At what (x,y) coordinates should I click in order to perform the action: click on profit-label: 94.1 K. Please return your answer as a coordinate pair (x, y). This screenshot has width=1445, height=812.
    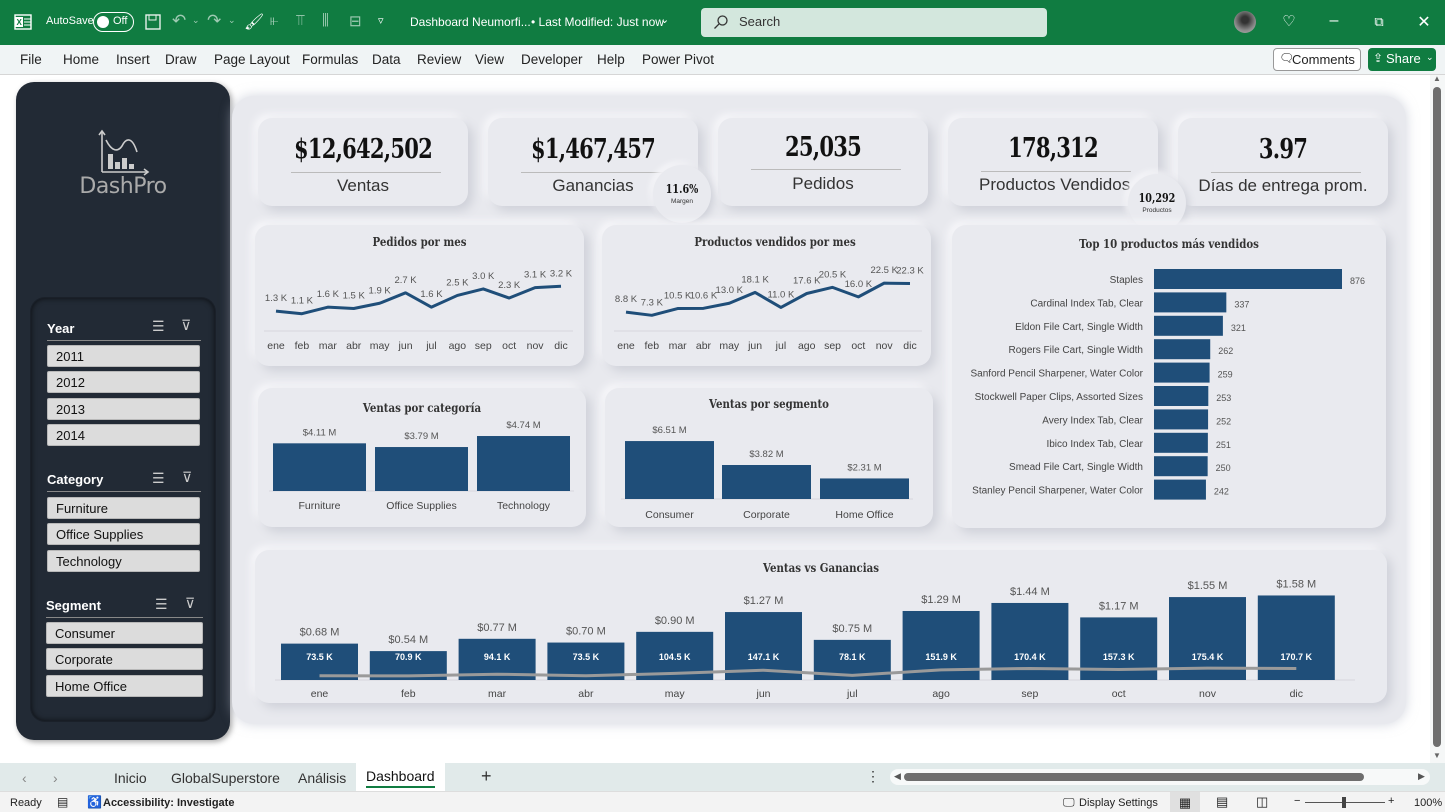
    Looking at the image, I should click on (497, 657).